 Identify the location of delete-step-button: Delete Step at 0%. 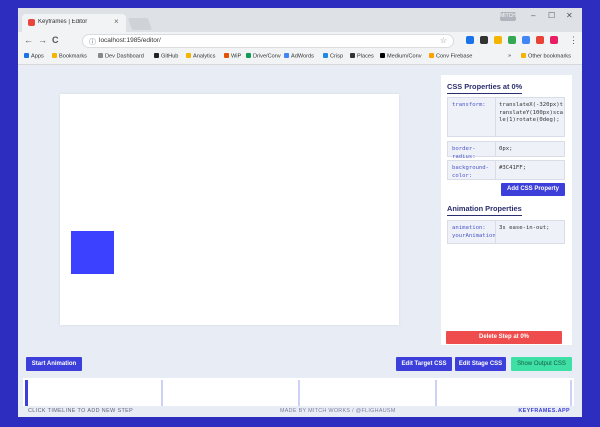
(504, 337).